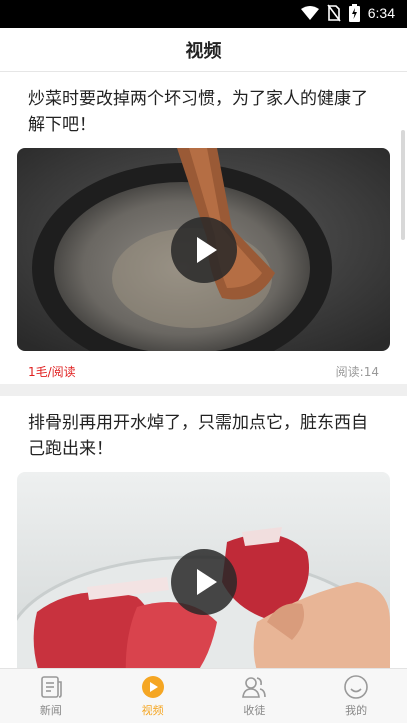 The height and width of the screenshot is (723, 407). I want to click on news-icon, so click(51, 687).